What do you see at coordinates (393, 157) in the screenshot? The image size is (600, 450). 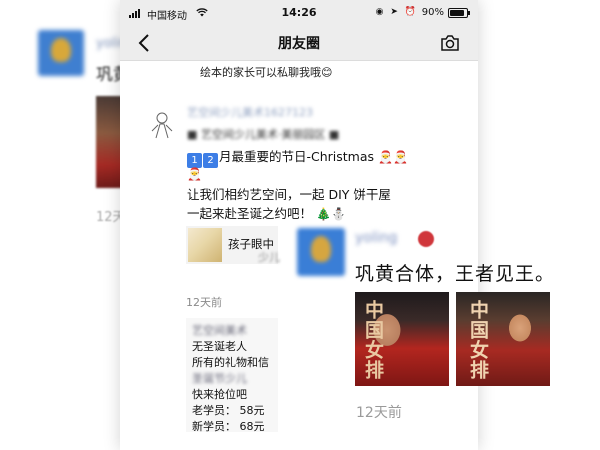 I see `santa-emoji-icon: 🎅🎅` at bounding box center [393, 157].